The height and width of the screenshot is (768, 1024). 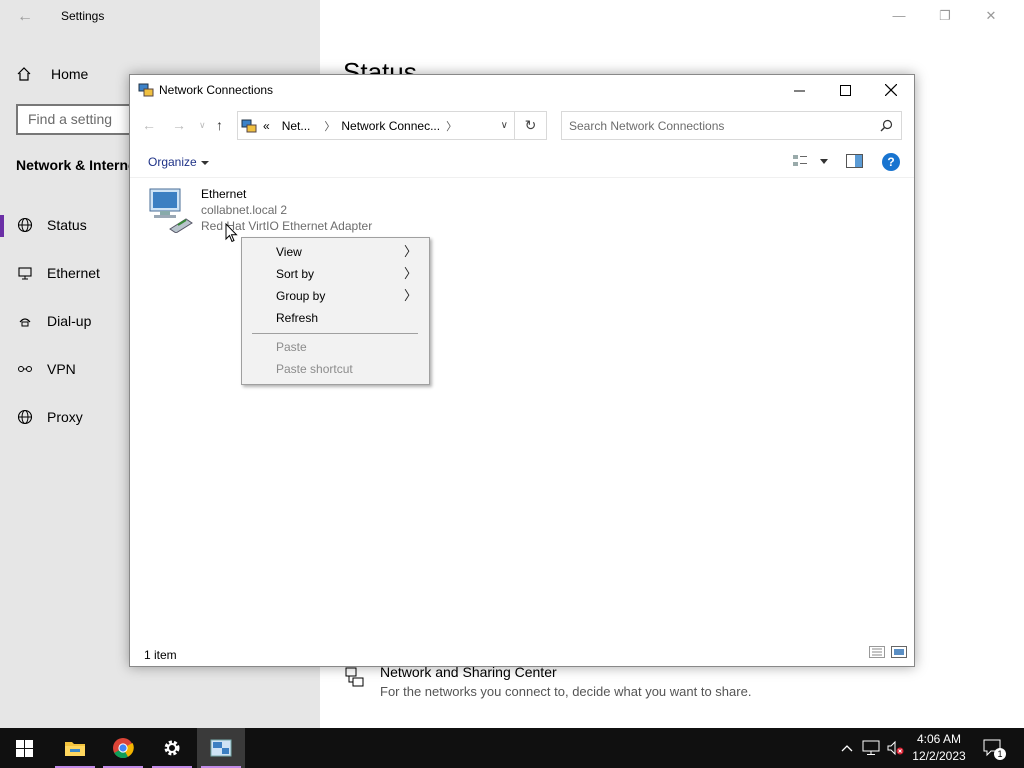 What do you see at coordinates (939, 739) in the screenshot?
I see `clock-time: 4:06 AM` at bounding box center [939, 739].